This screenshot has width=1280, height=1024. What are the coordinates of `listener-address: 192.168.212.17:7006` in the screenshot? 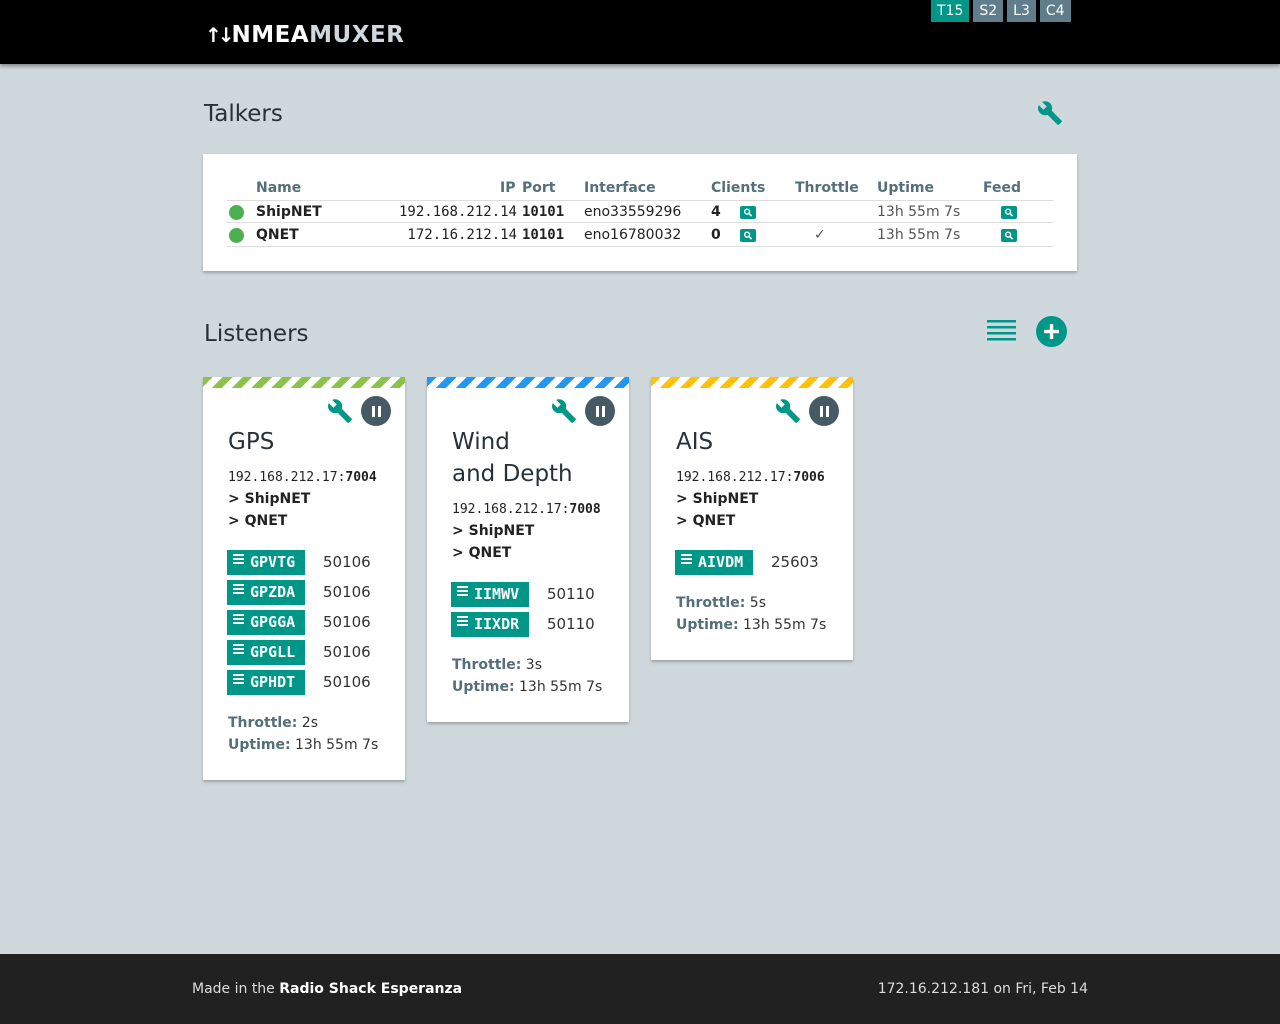 It's located at (750, 477).